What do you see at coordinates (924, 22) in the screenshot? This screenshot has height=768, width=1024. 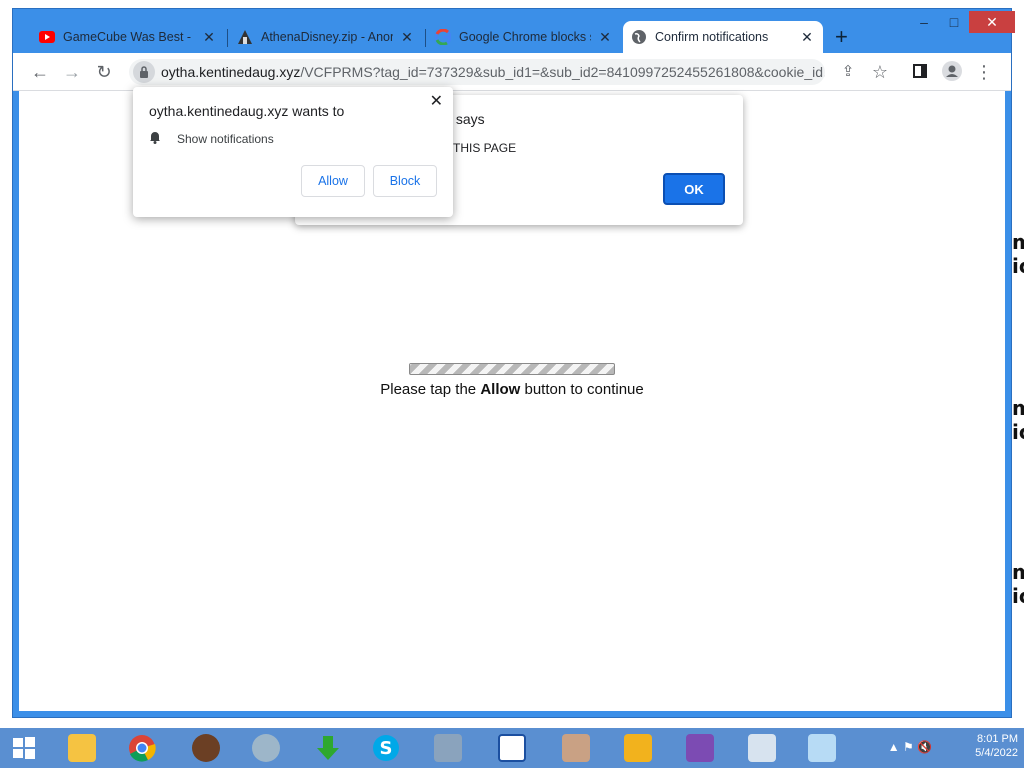 I see `minimize-button: –` at bounding box center [924, 22].